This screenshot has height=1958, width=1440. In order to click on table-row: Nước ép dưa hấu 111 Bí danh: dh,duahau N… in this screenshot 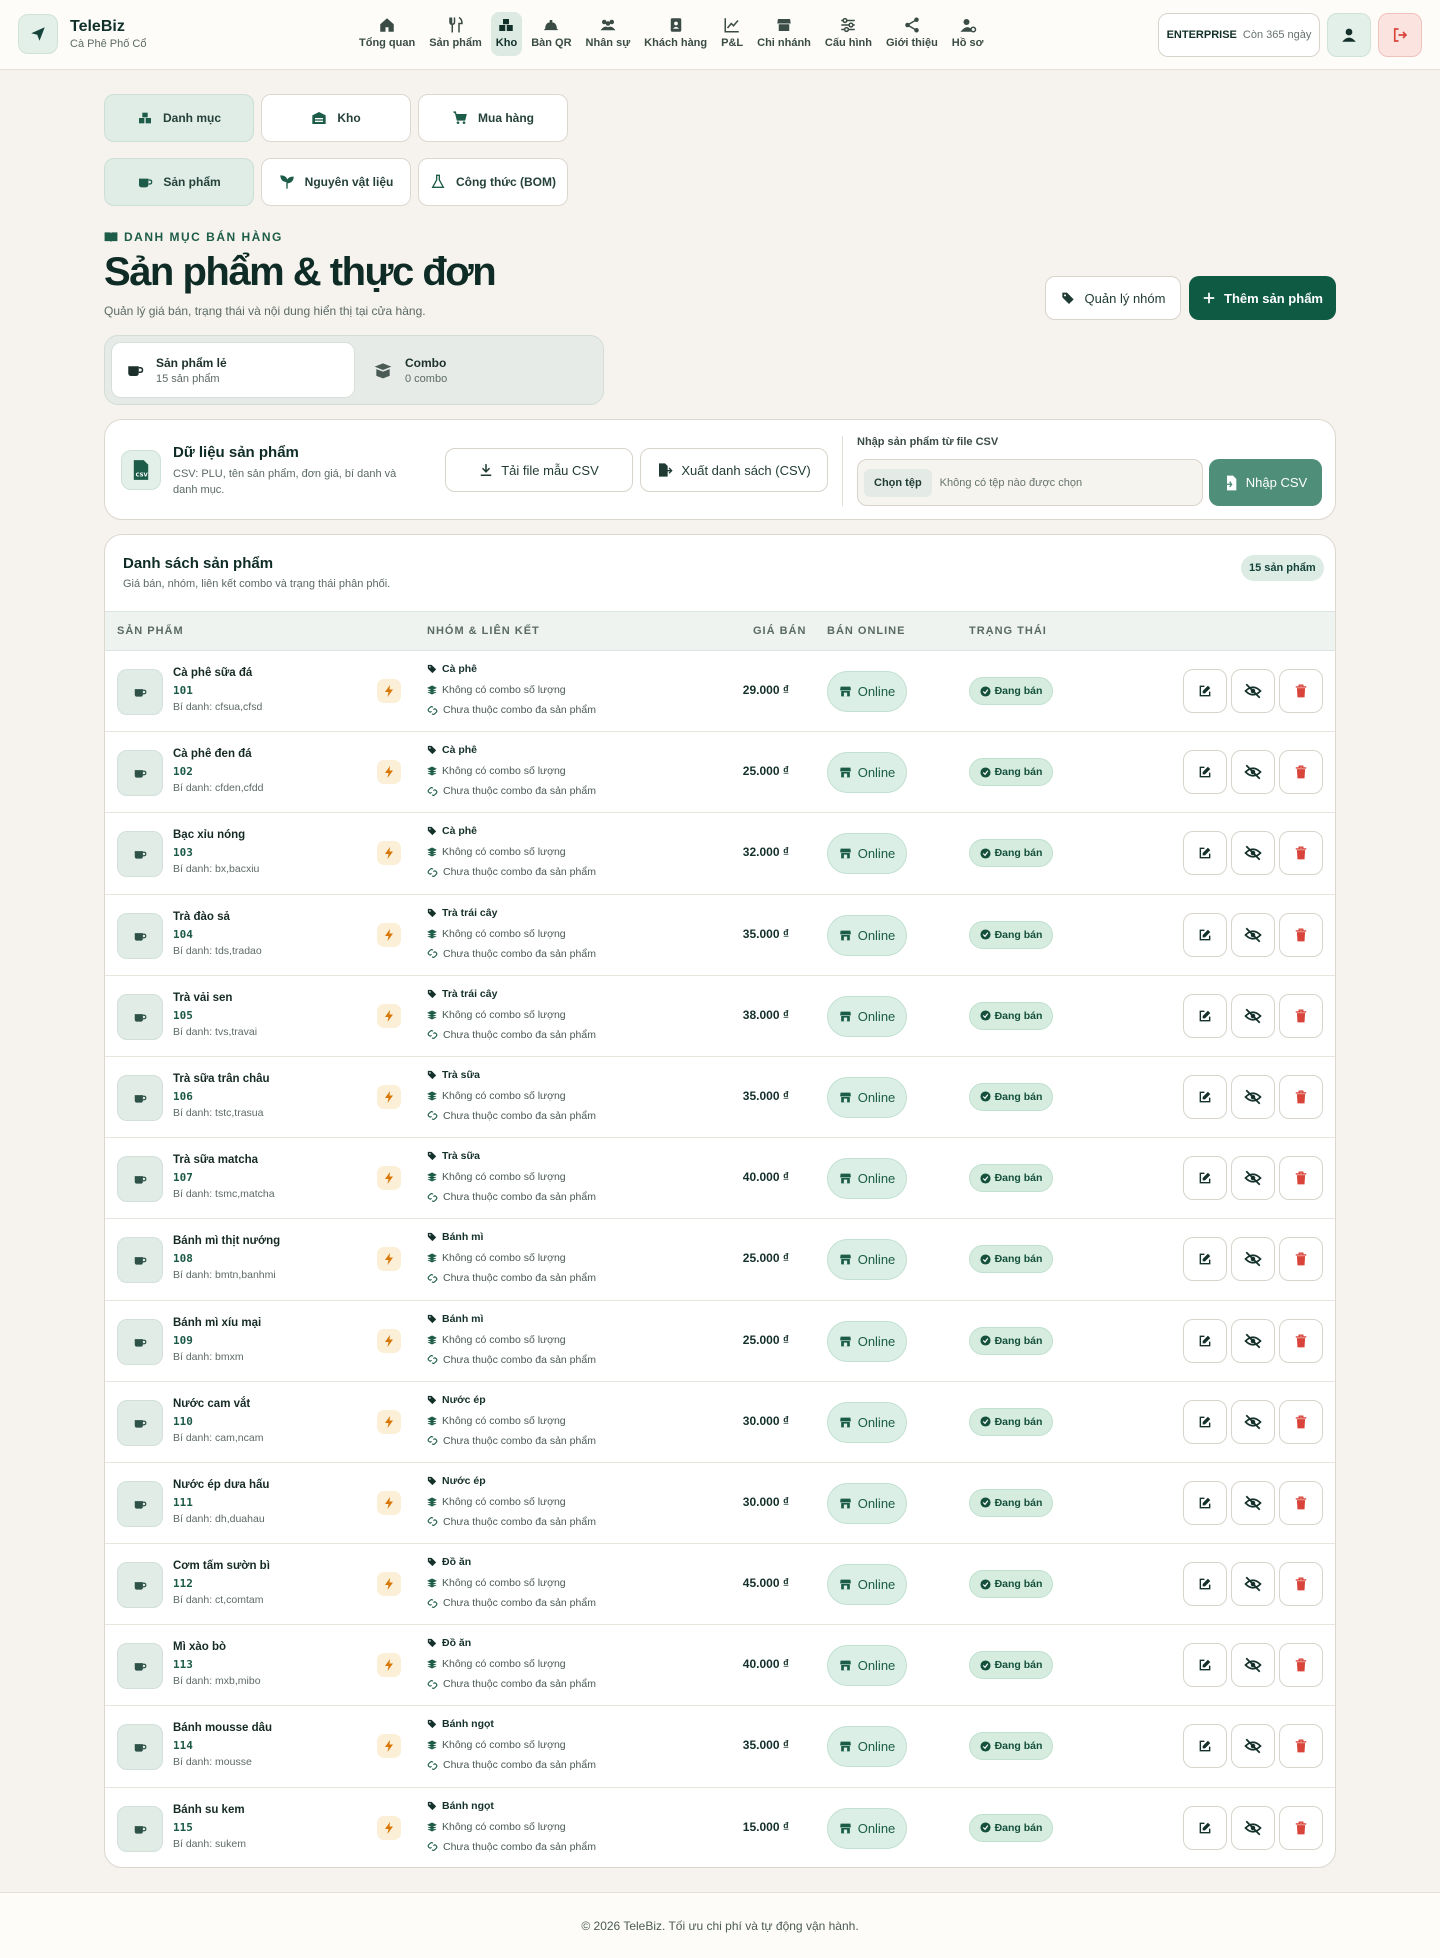, I will do `click(720, 1504)`.